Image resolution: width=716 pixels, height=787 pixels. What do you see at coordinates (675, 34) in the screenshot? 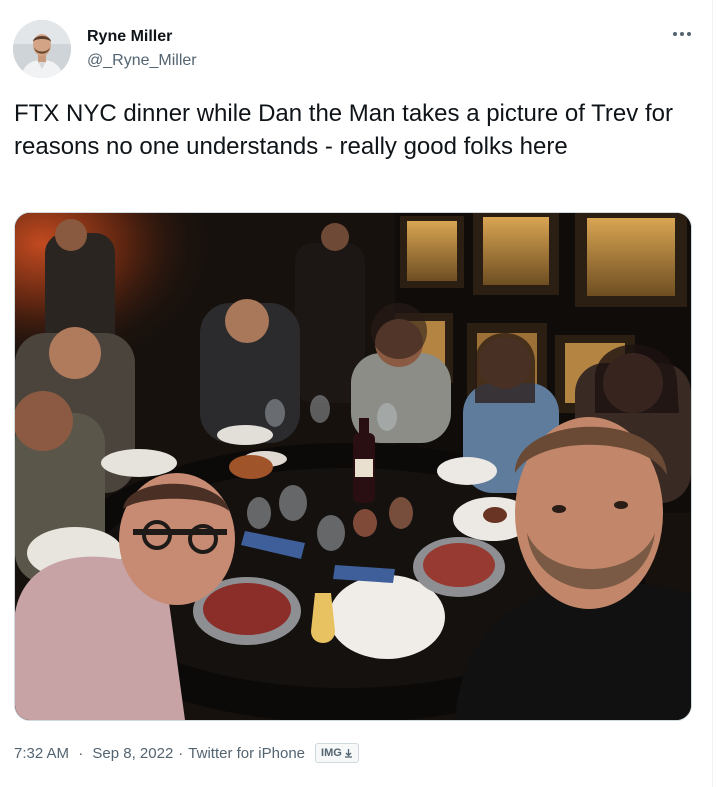
I see `more-horizontal-icon` at bounding box center [675, 34].